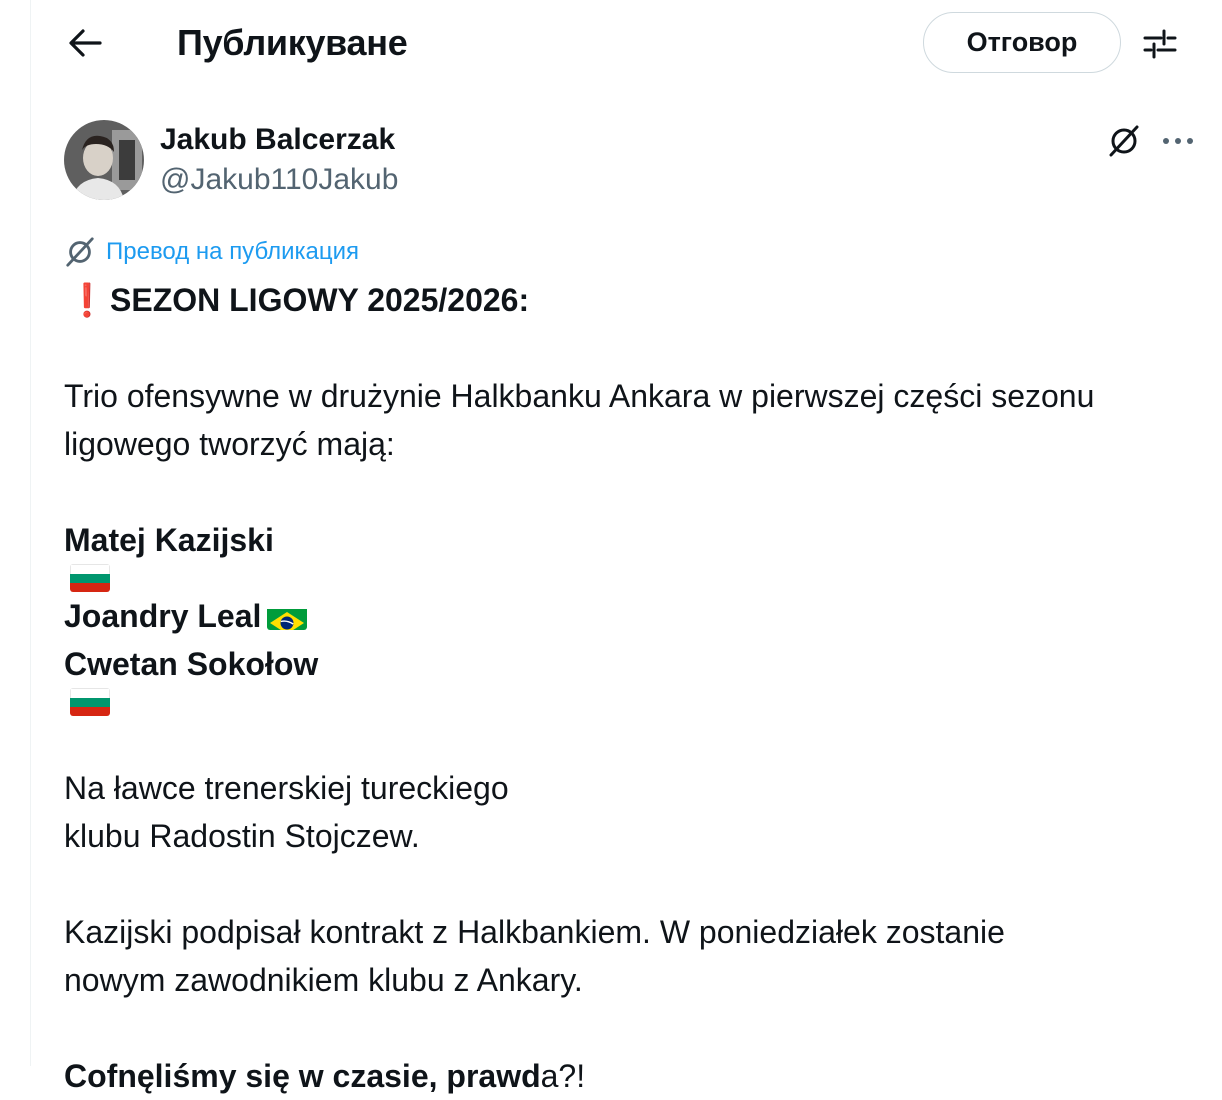 The width and height of the screenshot is (1222, 1100). Describe the element at coordinates (634, 1076) in the screenshot. I see `tweet-closing-line: Cofnęliśmy się w czasie, prawda?!` at that location.